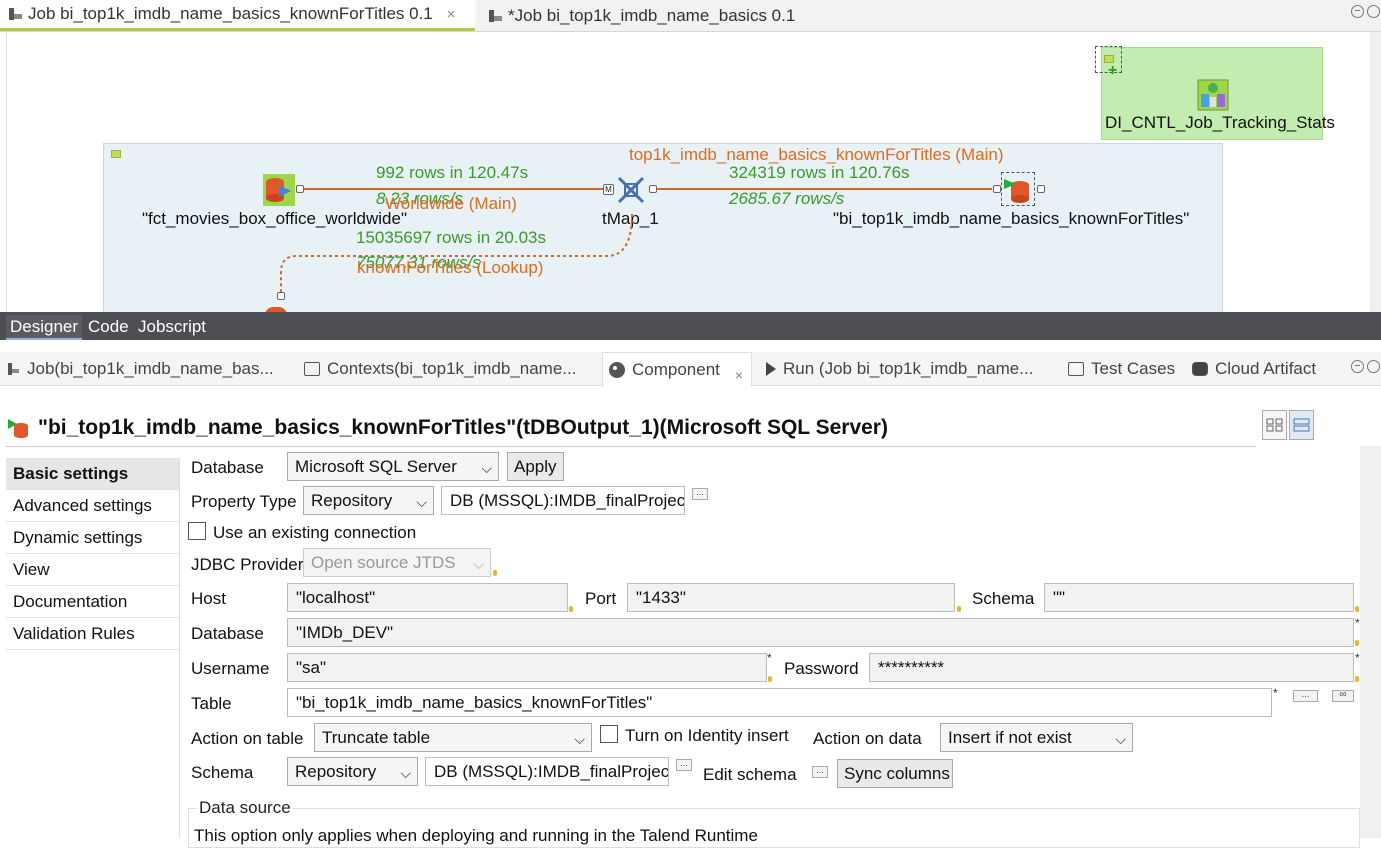 The width and height of the screenshot is (1381, 848). Describe the element at coordinates (451, 237) in the screenshot. I see `lookup-rows-label: 15035697 rows in 20.03s` at that location.